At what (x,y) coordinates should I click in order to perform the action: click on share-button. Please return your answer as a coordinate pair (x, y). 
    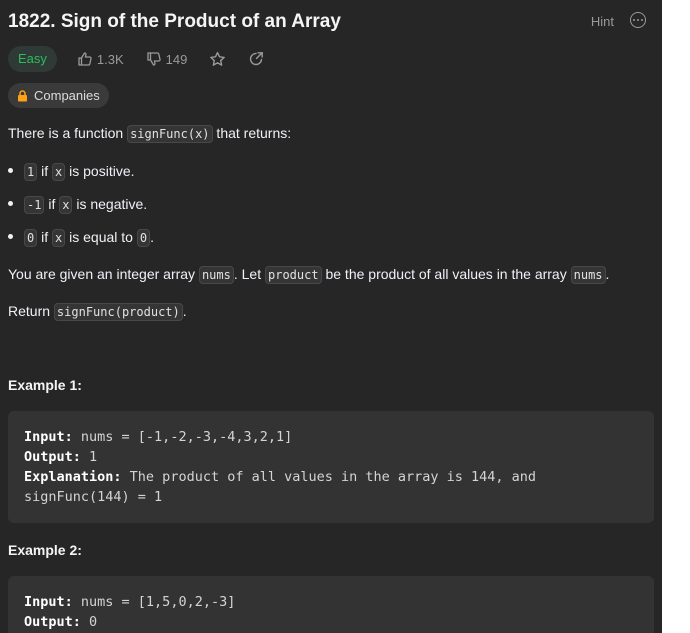
    Looking at the image, I should click on (256, 59).